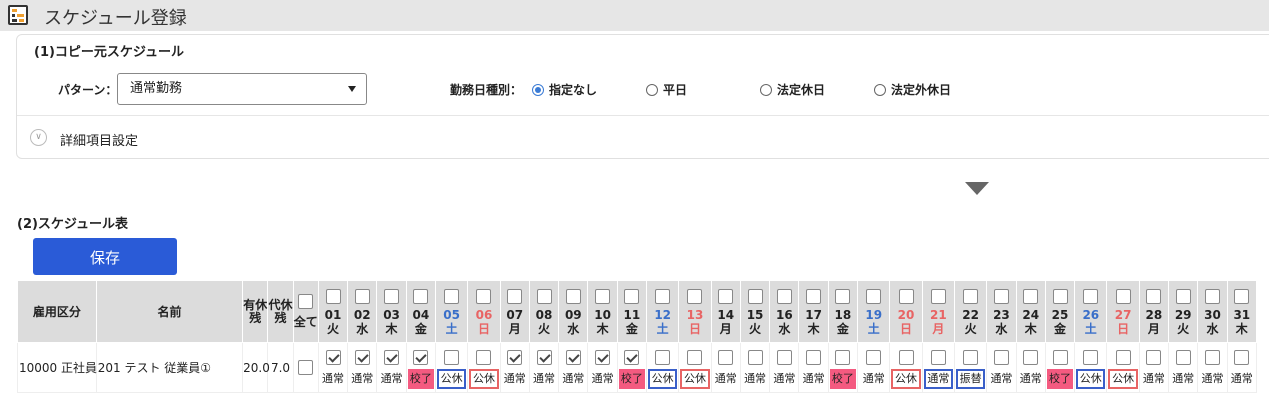  I want to click on save-button: 保存, so click(105, 256).